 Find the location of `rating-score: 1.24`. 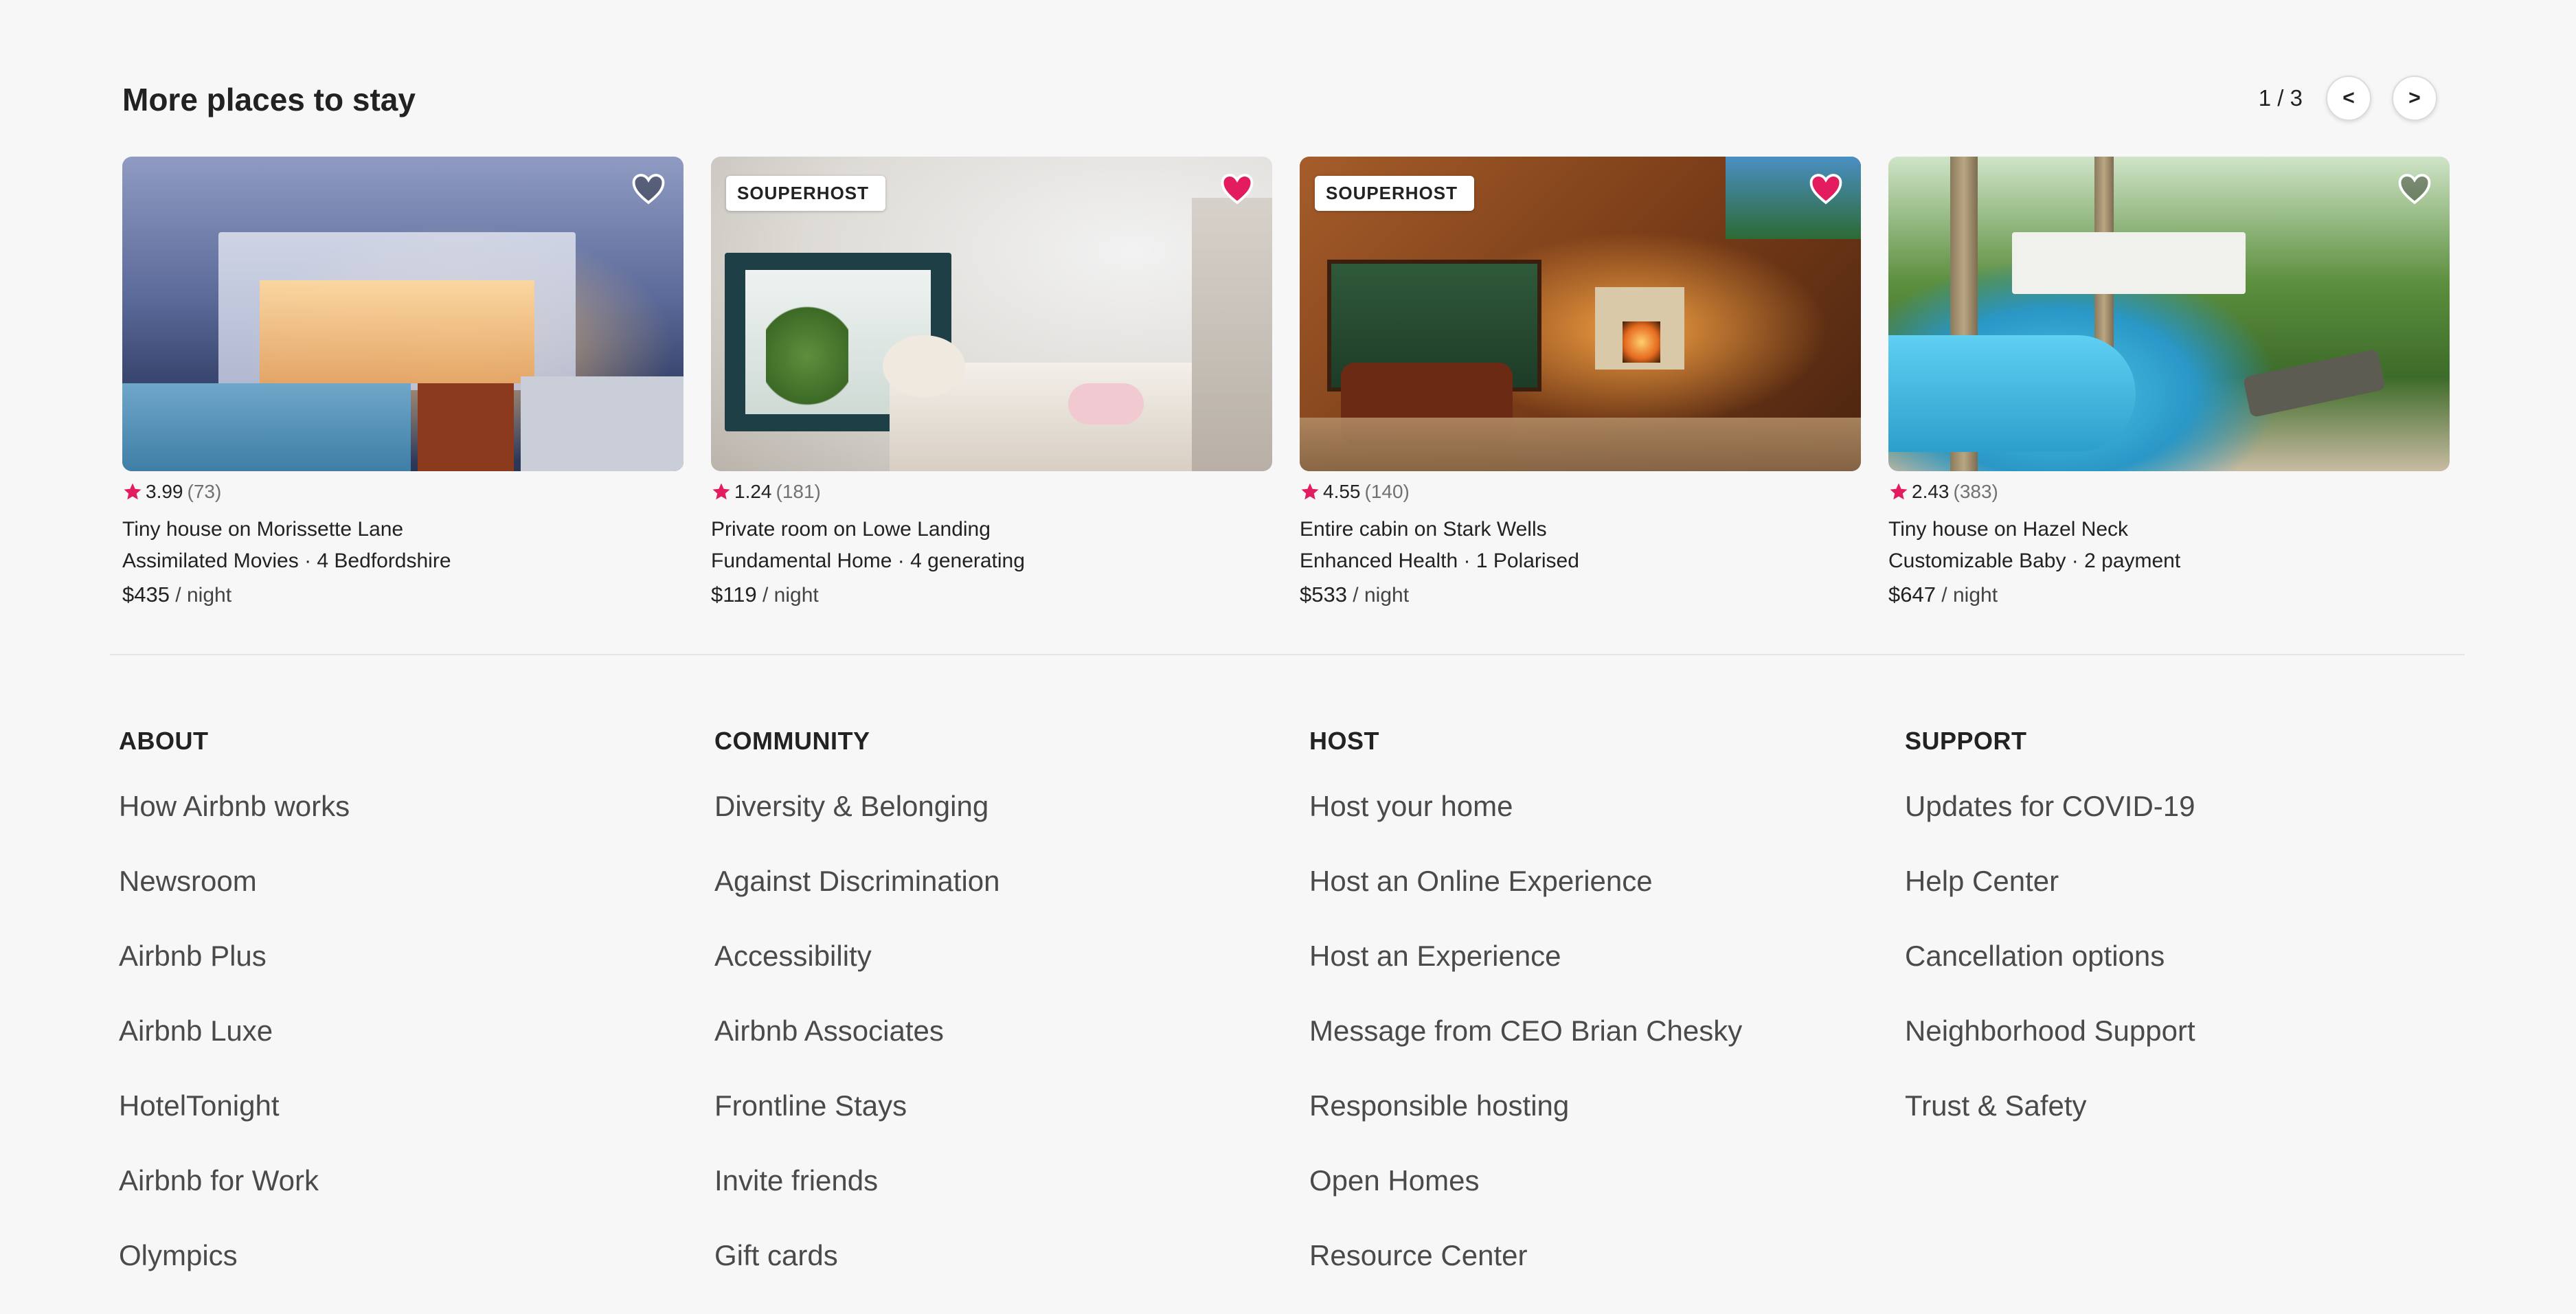

rating-score: 1.24 is located at coordinates (753, 491).